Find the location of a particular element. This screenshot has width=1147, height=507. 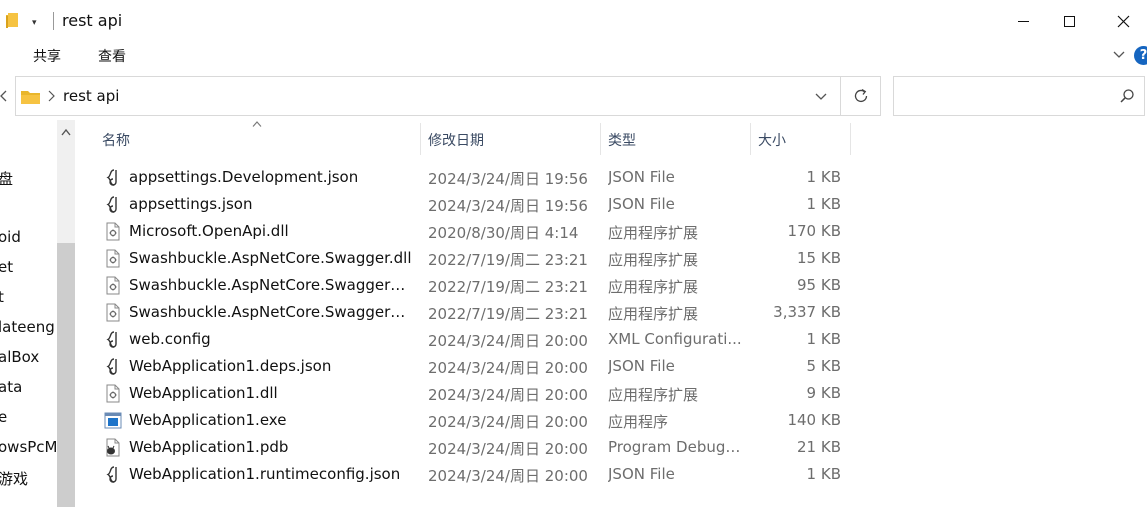

nav-item: ata is located at coordinates (11, 387).